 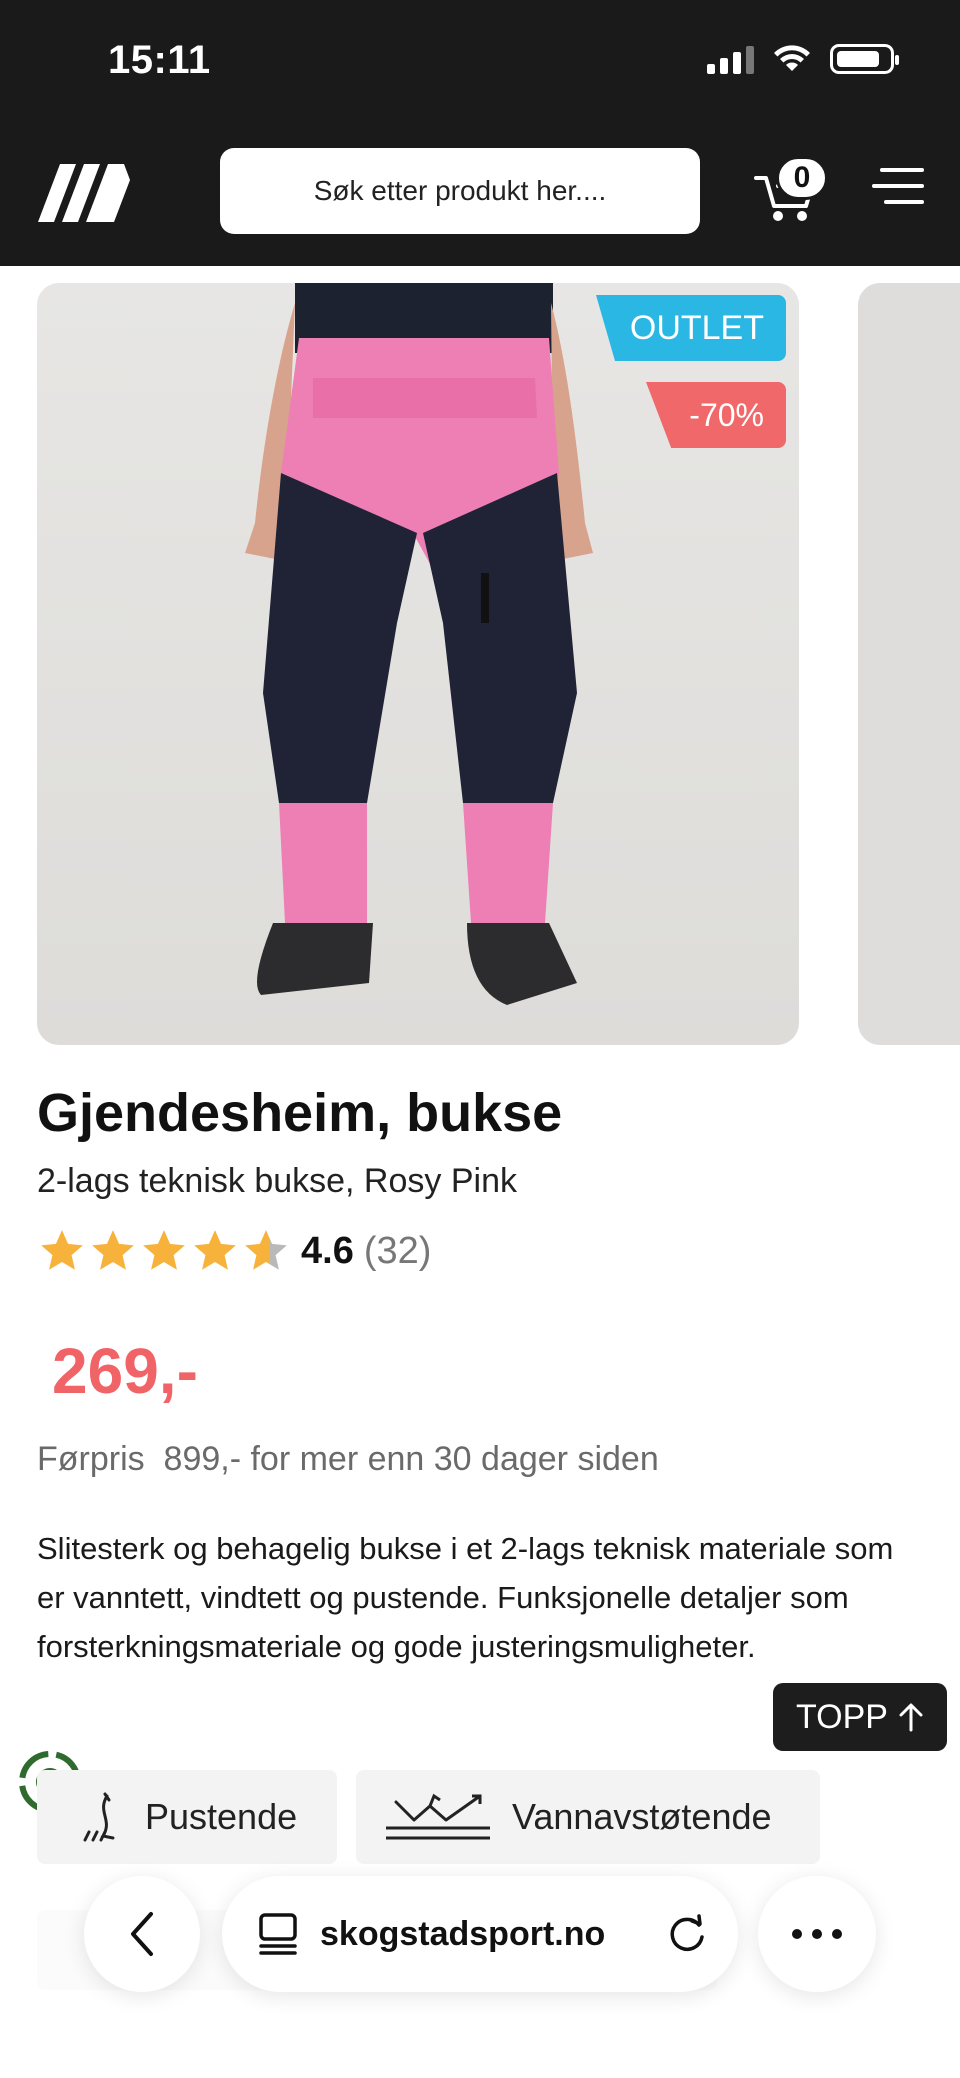 I want to click on feature-chip-breathable: Pustende, so click(x=187, y=1817).